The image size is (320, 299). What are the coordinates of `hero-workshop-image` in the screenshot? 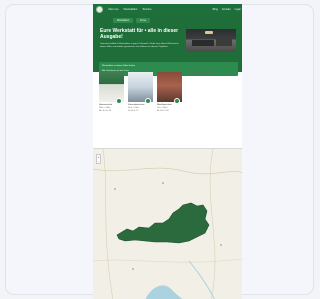 It's located at (211, 40).